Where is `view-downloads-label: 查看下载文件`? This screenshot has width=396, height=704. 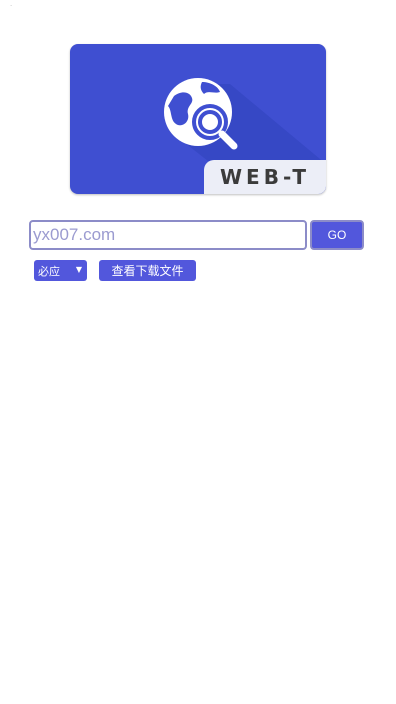 view-downloads-label: 查看下载文件 is located at coordinates (147, 271).